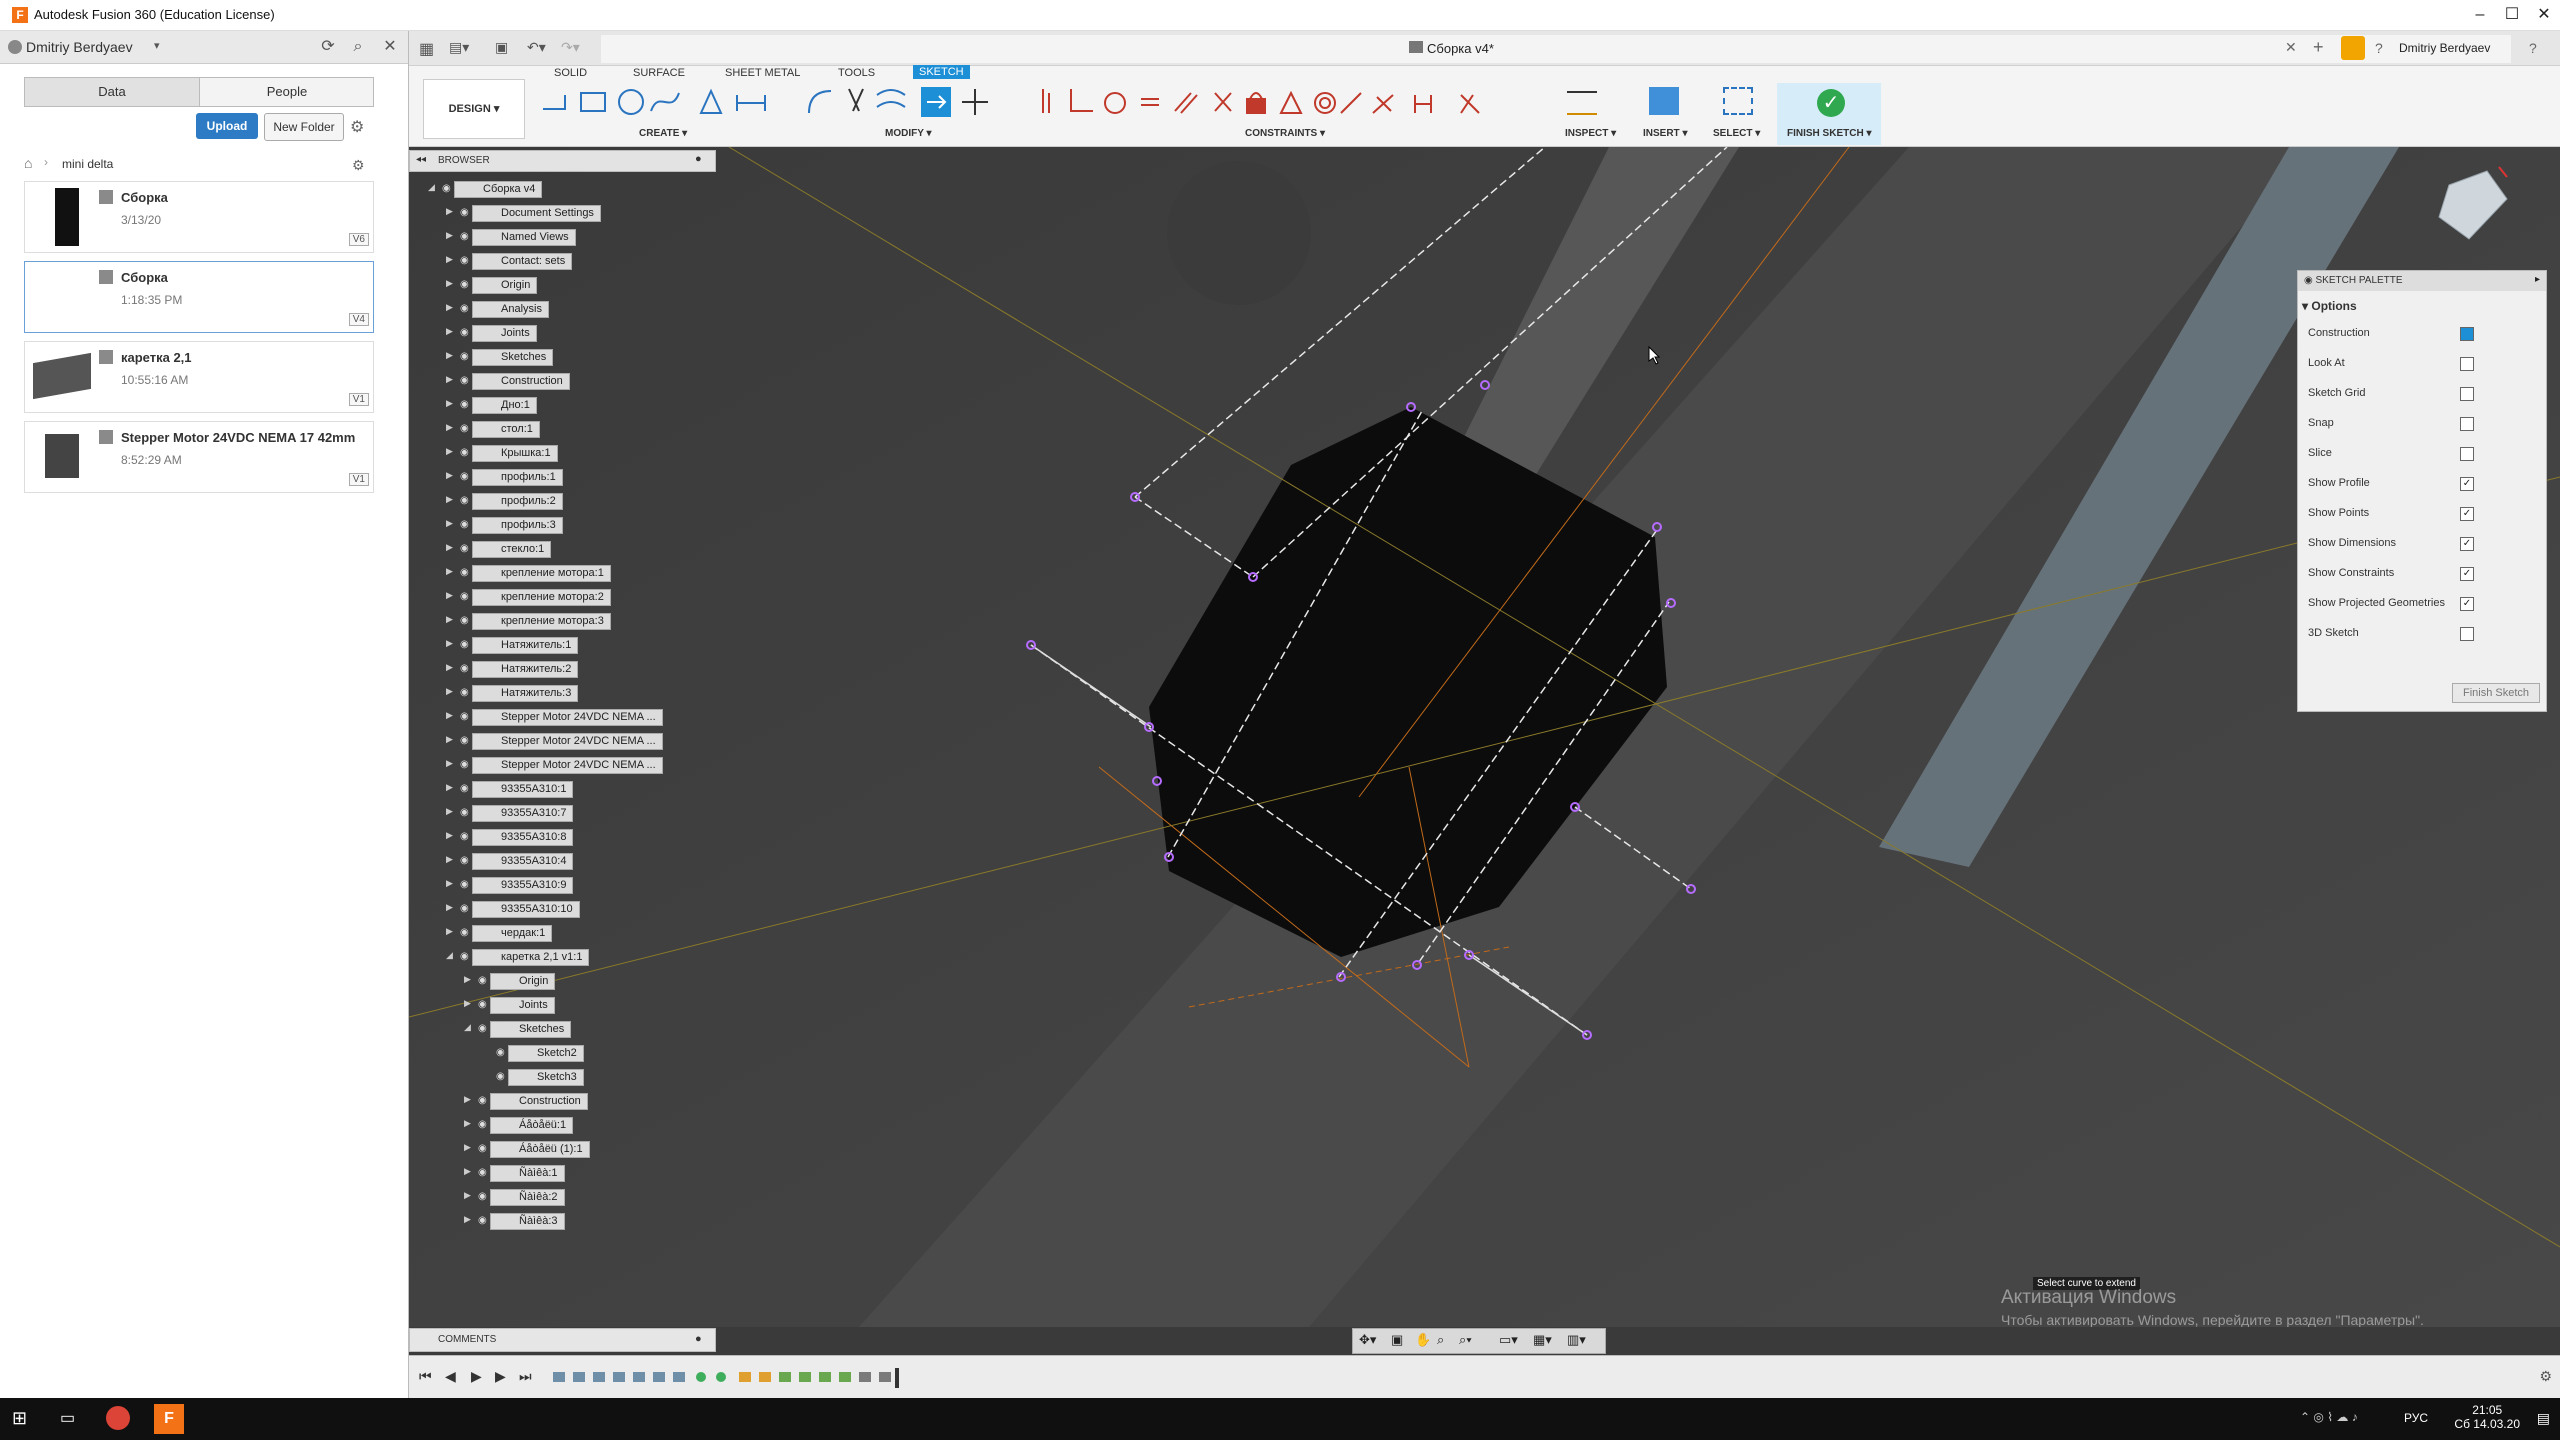 This screenshot has width=2560, height=1440. I want to click on modify-tools, so click(920, 101).